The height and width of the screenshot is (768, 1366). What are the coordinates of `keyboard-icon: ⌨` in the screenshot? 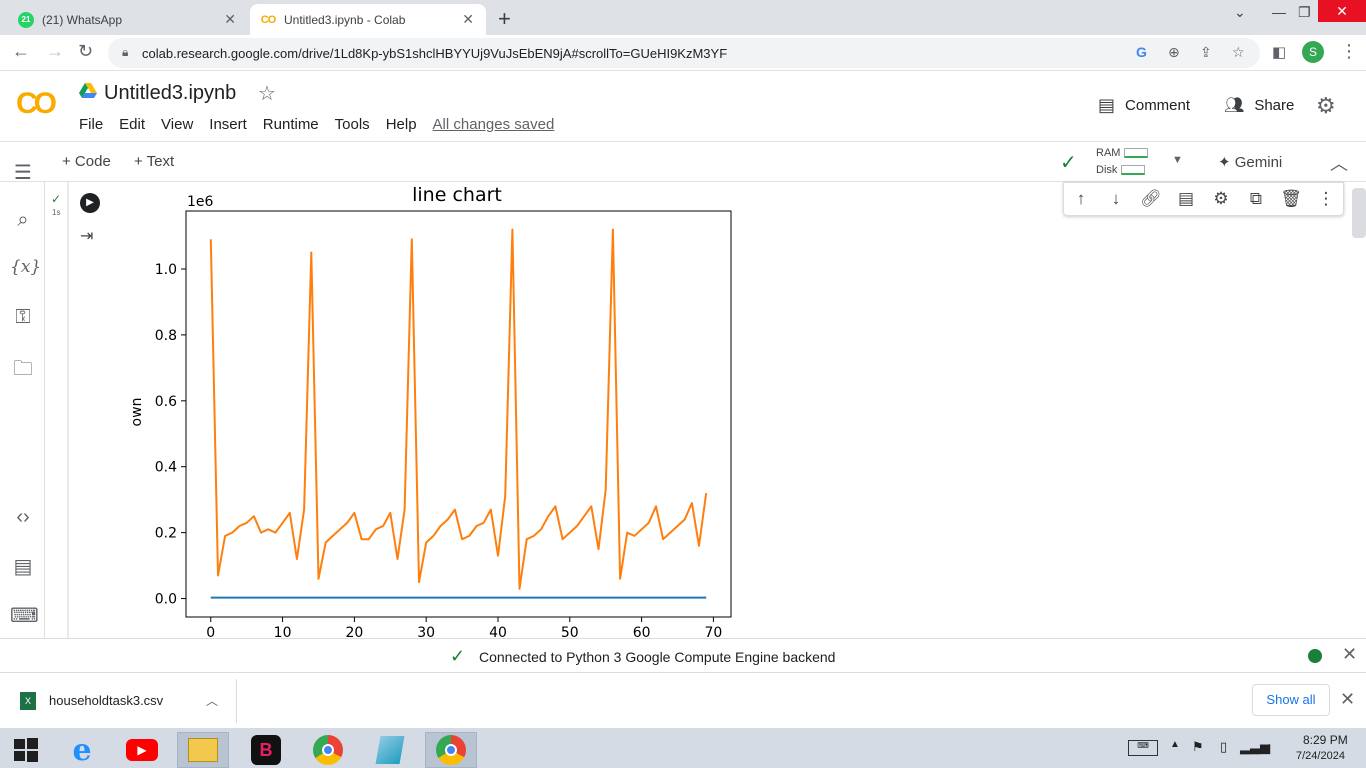 It's located at (1143, 748).